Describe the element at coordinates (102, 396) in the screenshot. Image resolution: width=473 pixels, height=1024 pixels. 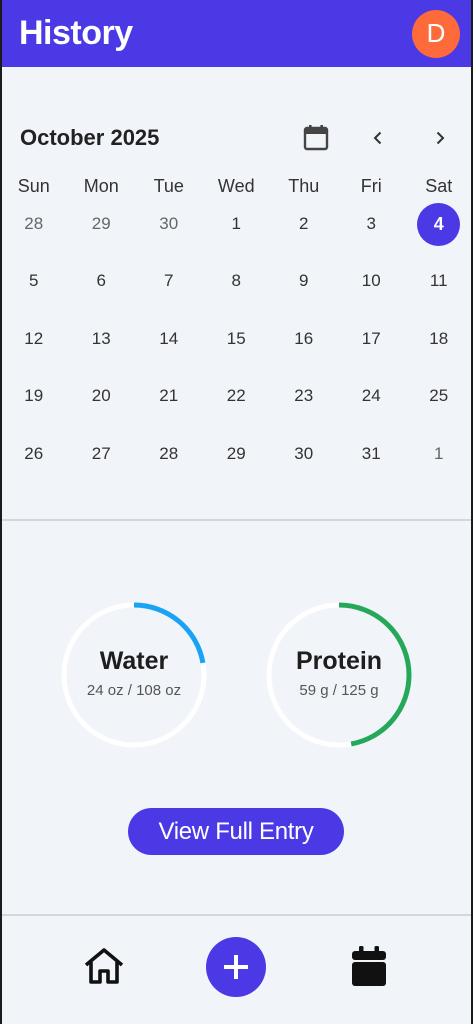
I see `calendar-day: 20` at that location.